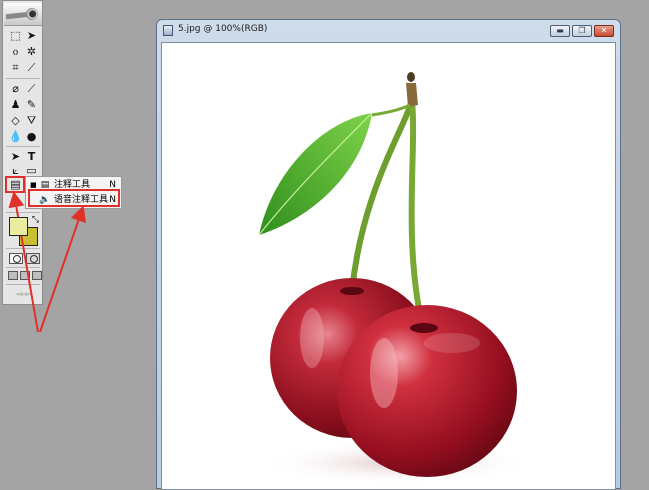  Describe the element at coordinates (23, 14) in the screenshot. I see `photoshop-logo` at that location.